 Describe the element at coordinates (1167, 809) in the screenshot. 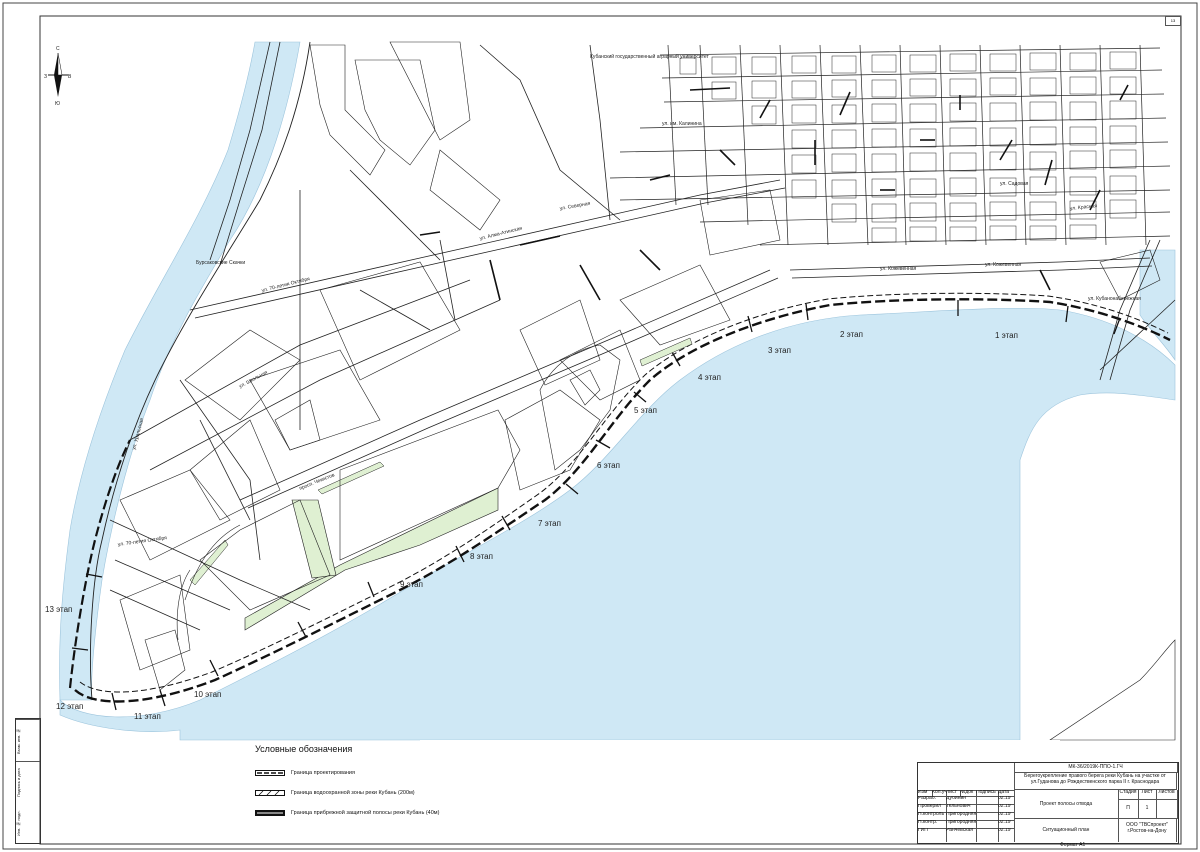

I see `sheets-value` at that location.